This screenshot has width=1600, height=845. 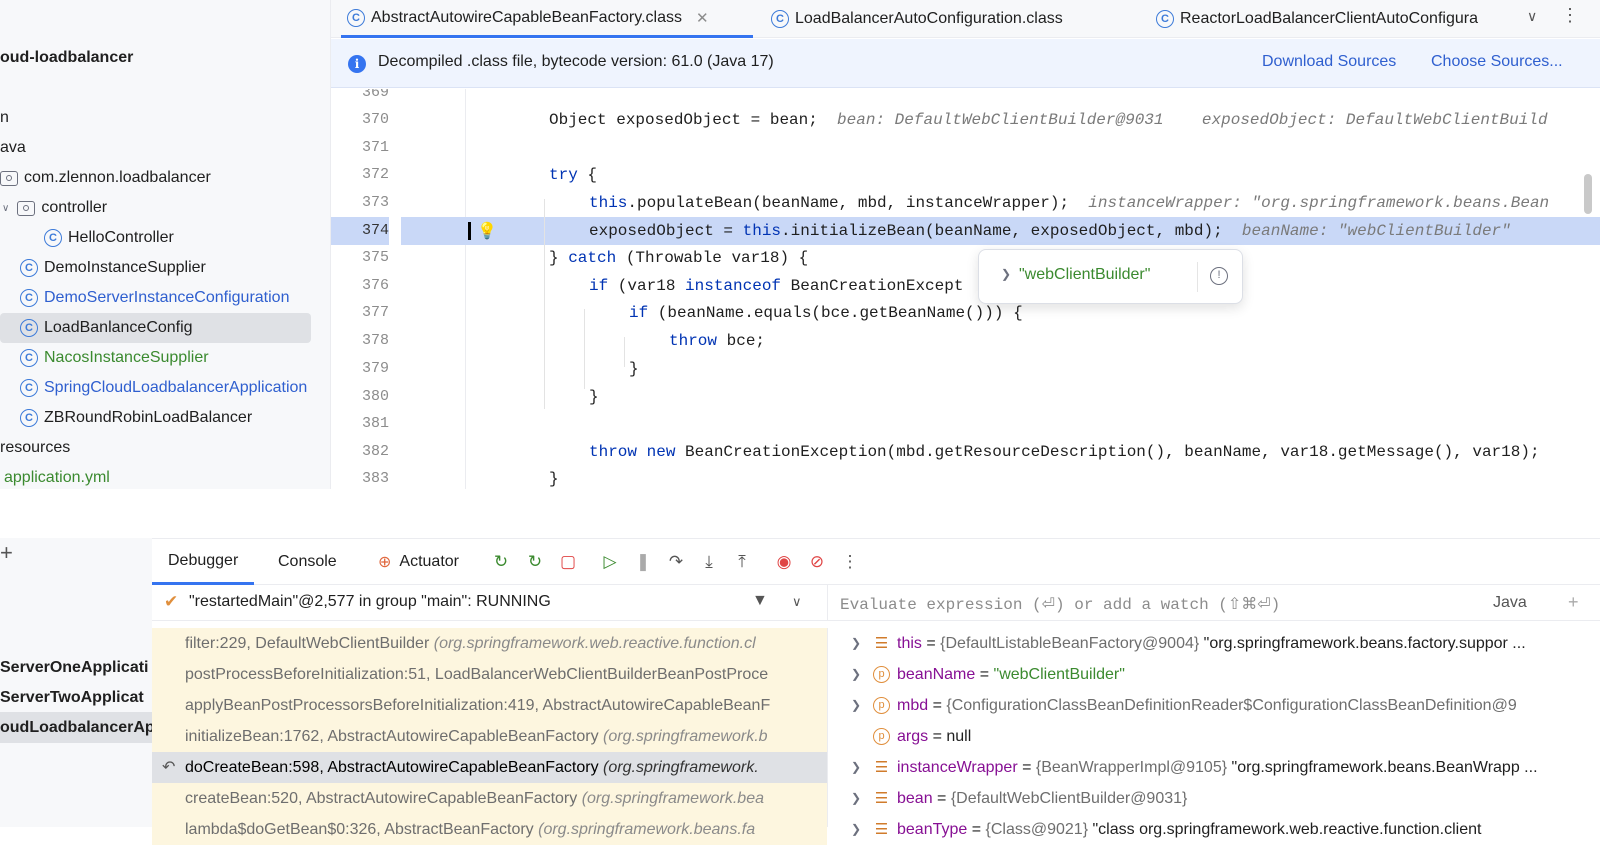 I want to click on tree-item-demoserverinstanceconfiguration: C DemoServerInstanceConfiguration, so click(x=154, y=298).